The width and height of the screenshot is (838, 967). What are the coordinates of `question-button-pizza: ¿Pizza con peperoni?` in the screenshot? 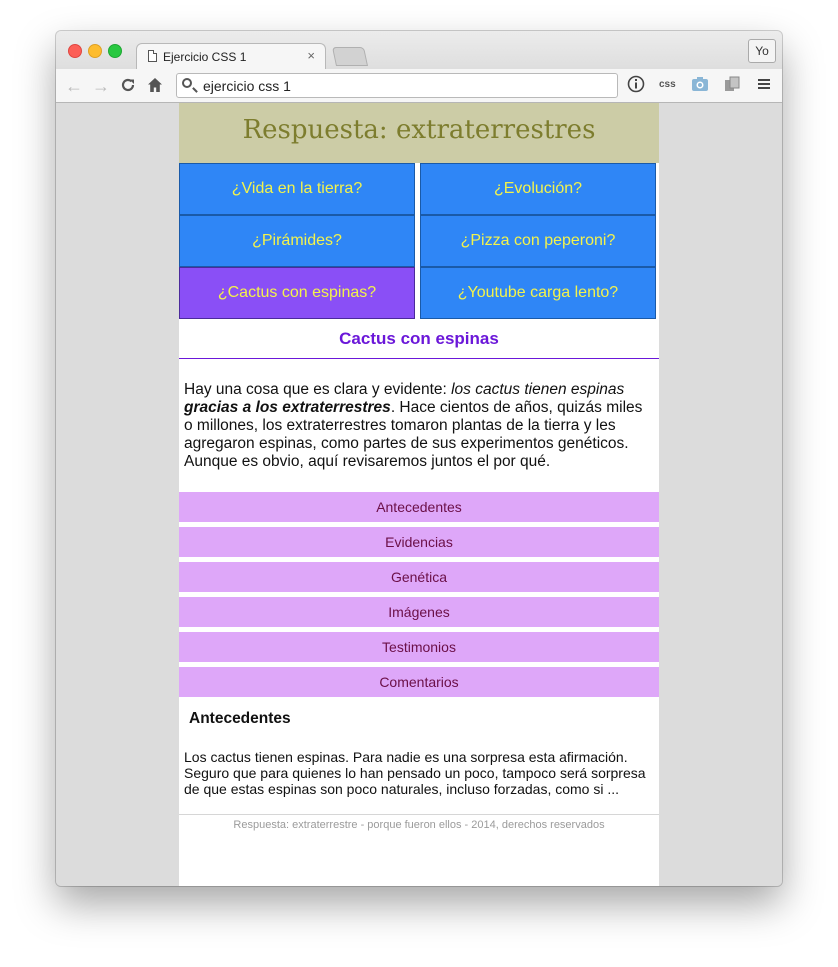 It's located at (538, 241).